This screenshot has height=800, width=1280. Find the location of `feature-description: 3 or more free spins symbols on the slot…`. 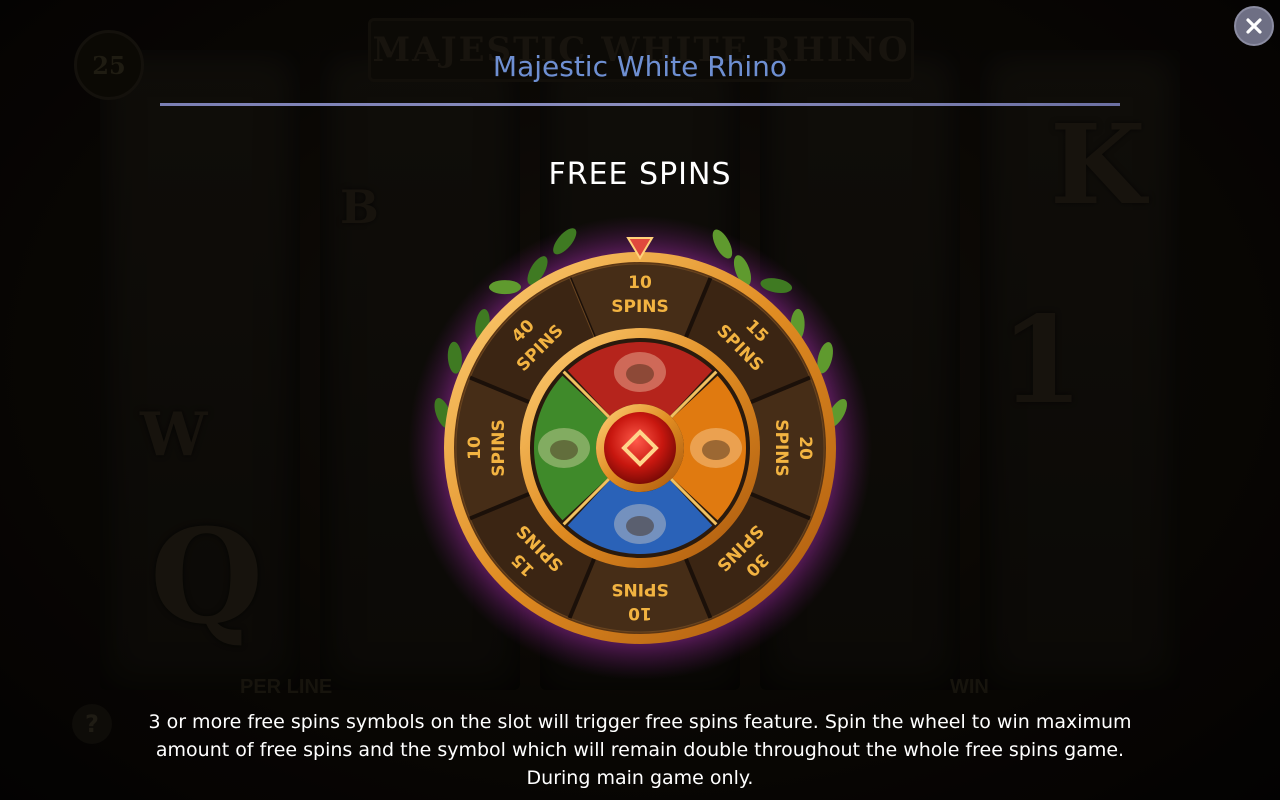

feature-description: 3 or more free spins symbols on the slot… is located at coordinates (640, 750).